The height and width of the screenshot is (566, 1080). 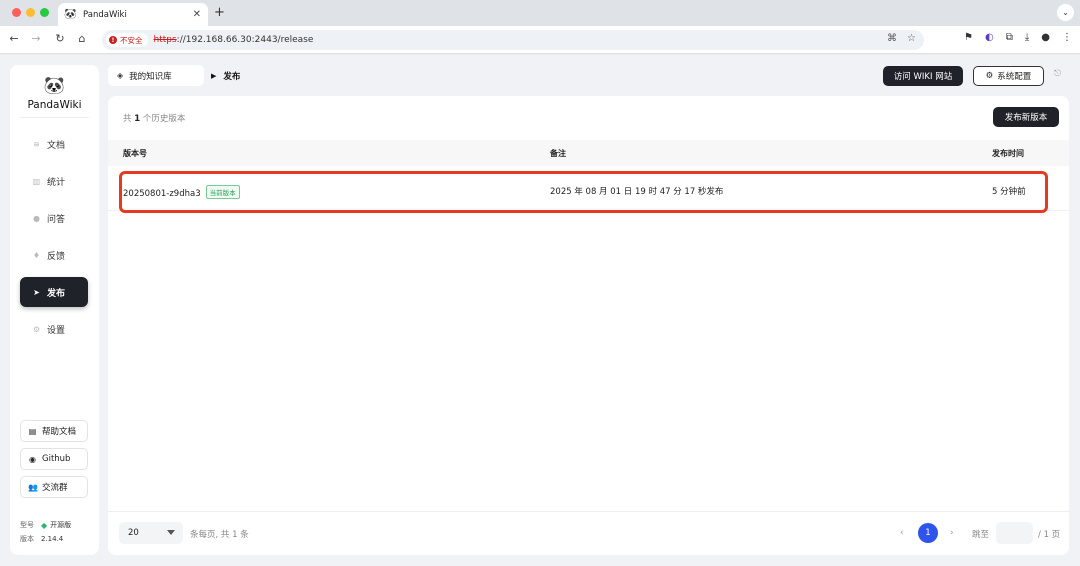 I want to click on knowledge-base-selector: ◈ 我的知识库, so click(x=156, y=75).